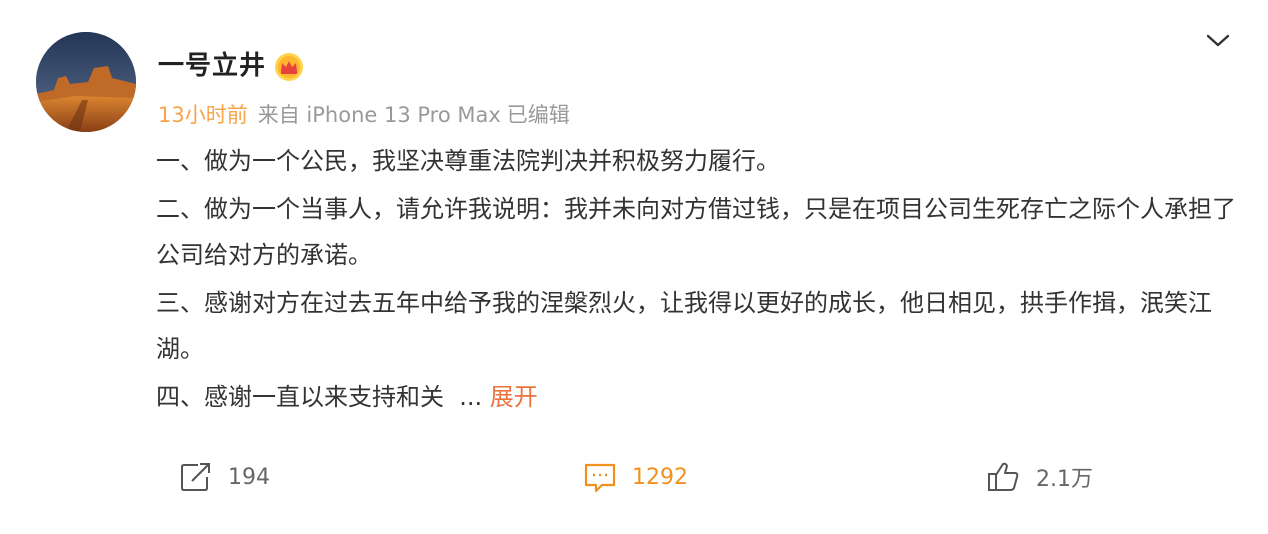 The image size is (1268, 534). Describe the element at coordinates (1218, 40) in the screenshot. I see `chevron-down-icon` at that location.